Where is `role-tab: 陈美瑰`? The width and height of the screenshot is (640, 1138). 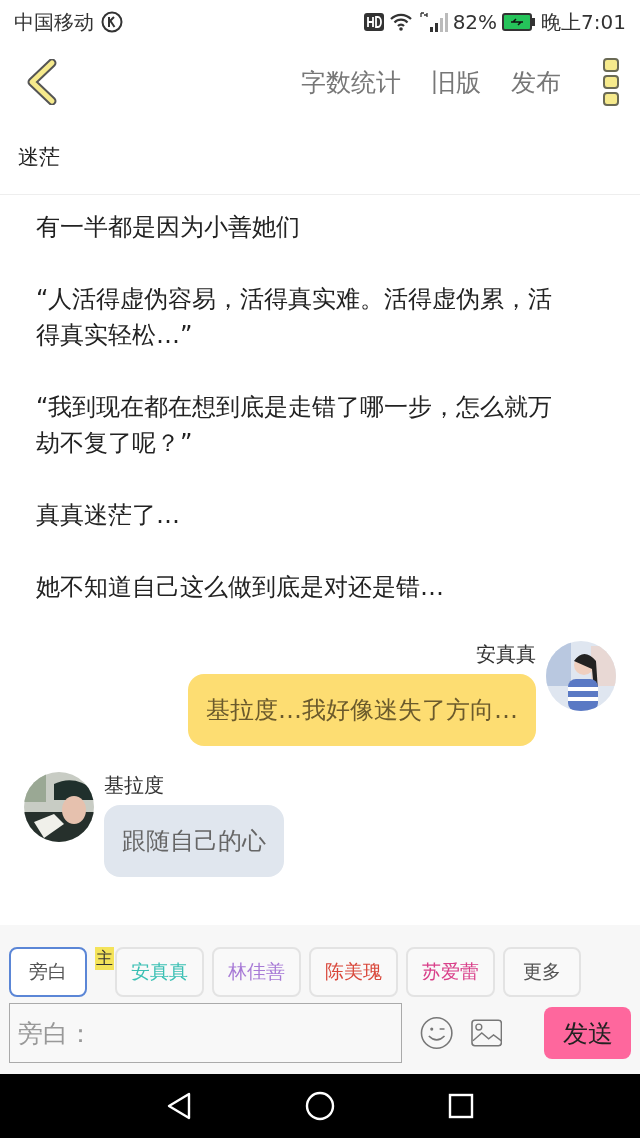 role-tab: 陈美瑰 is located at coordinates (353, 972).